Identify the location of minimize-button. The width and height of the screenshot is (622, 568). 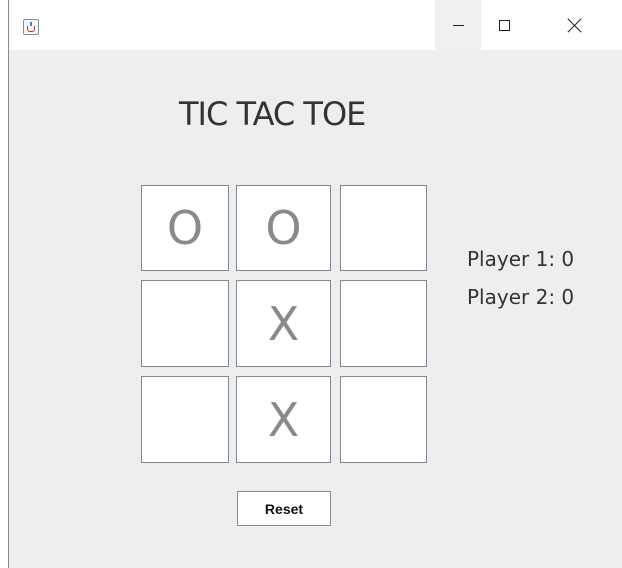
(458, 25).